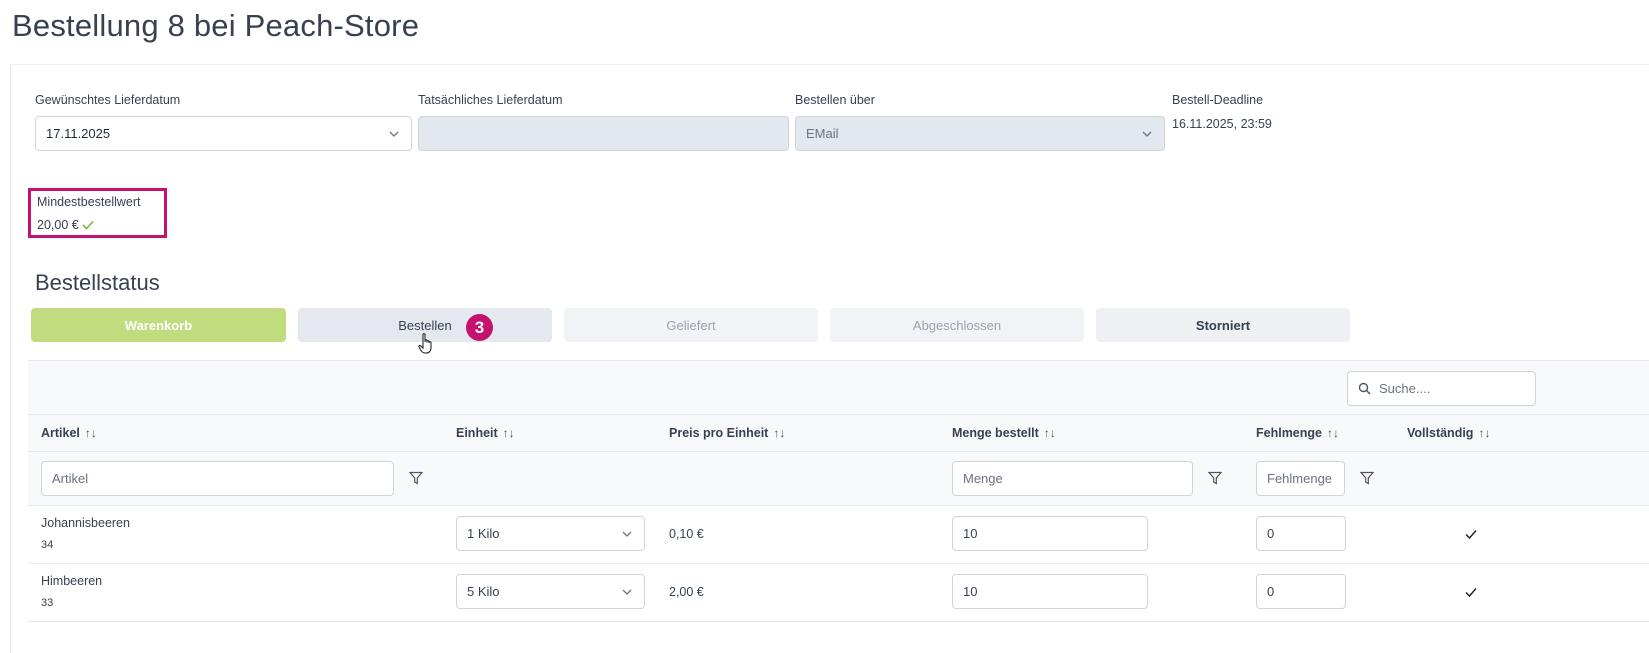 This screenshot has width=1649, height=653. I want to click on col-artikel-label: Artikel, so click(60, 433).